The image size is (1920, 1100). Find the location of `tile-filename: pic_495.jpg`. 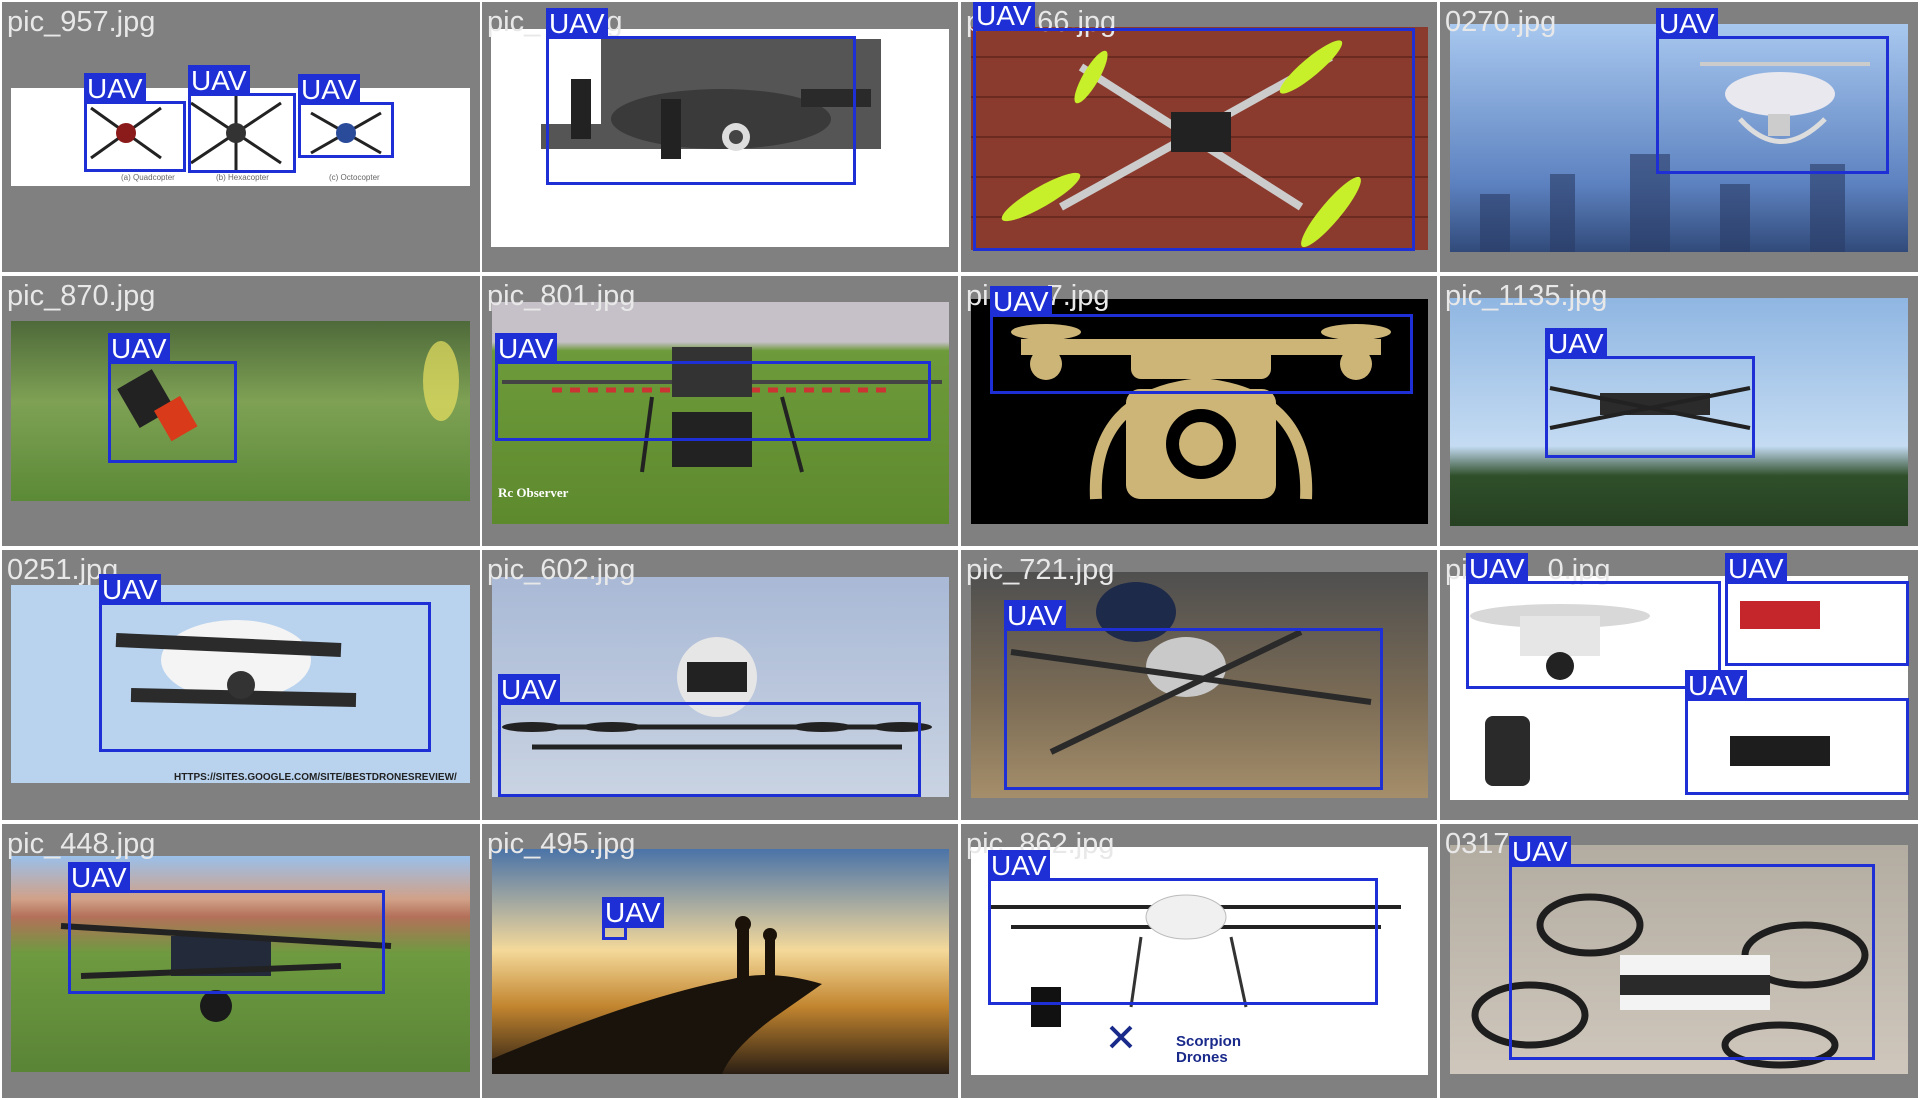

tile-filename: pic_495.jpg is located at coordinates (561, 844).